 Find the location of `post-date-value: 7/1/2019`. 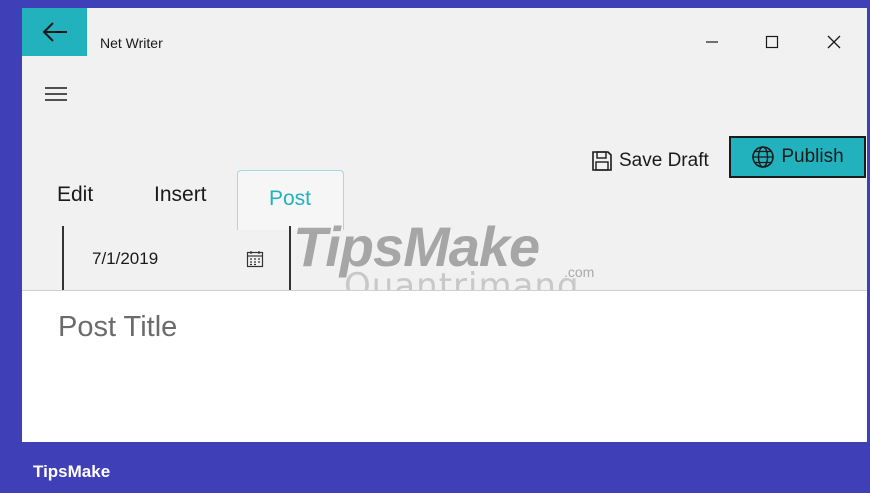

post-date-value: 7/1/2019 is located at coordinates (125, 258).